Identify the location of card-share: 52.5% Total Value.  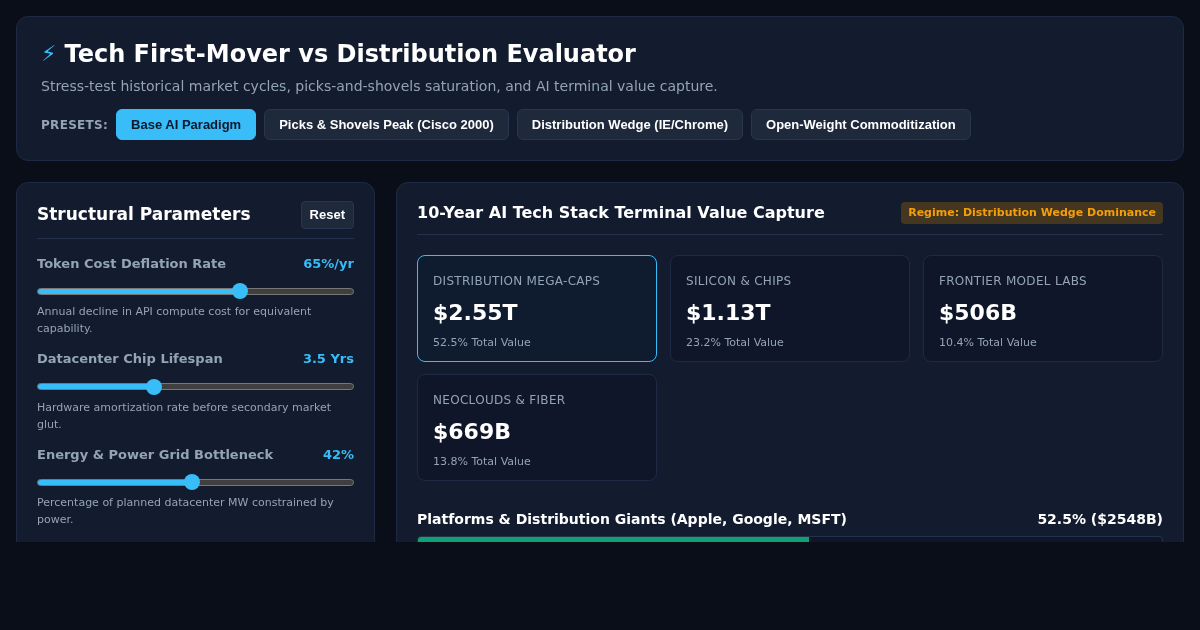
(482, 343).